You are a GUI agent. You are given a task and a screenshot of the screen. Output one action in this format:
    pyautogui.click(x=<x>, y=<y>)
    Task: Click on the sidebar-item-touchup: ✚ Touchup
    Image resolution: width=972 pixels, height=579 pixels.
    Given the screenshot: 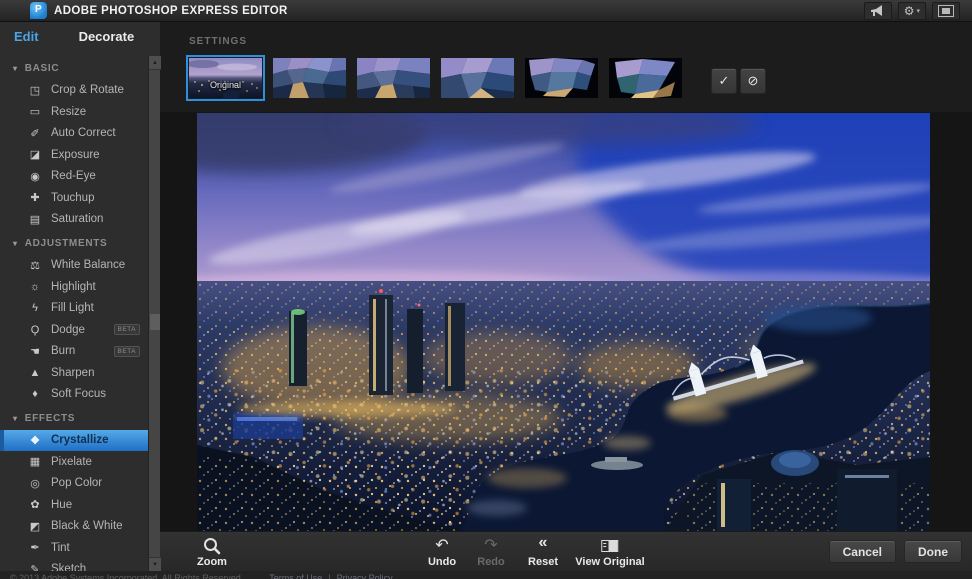 What is the action you would take?
    pyautogui.click(x=74, y=198)
    